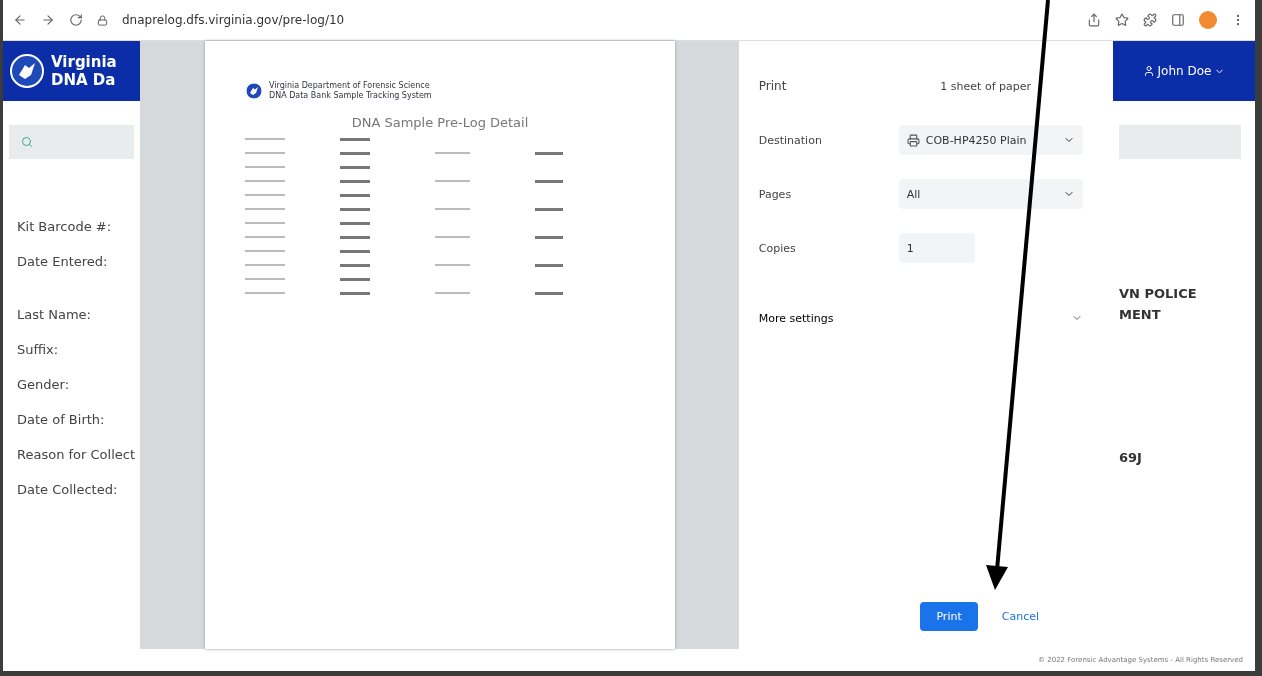  What do you see at coordinates (775, 194) in the screenshot?
I see `setting-label: Pages` at bounding box center [775, 194].